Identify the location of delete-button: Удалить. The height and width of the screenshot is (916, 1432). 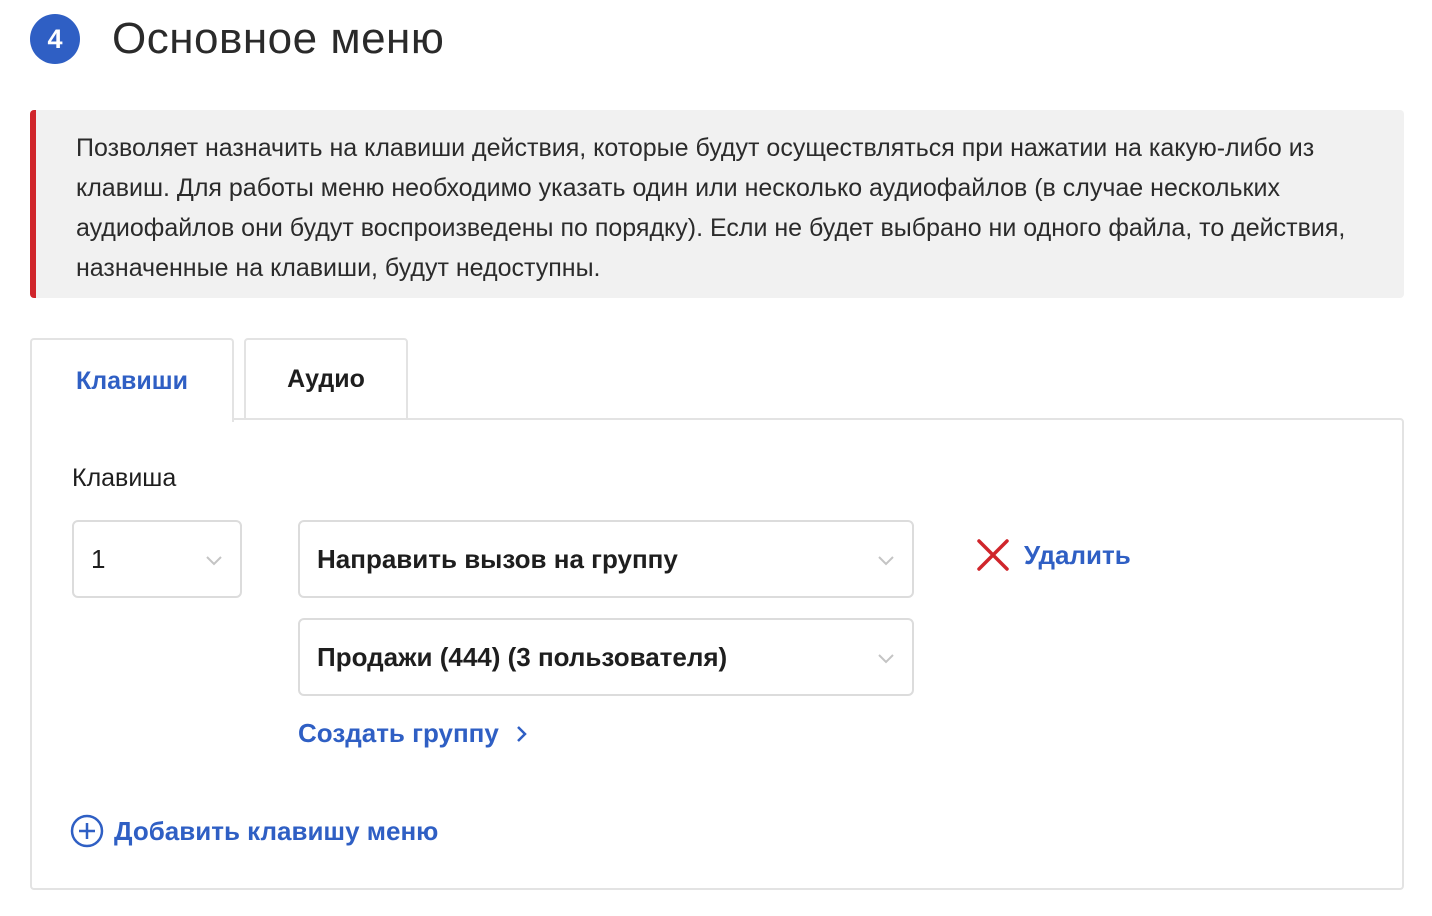
(1053, 555).